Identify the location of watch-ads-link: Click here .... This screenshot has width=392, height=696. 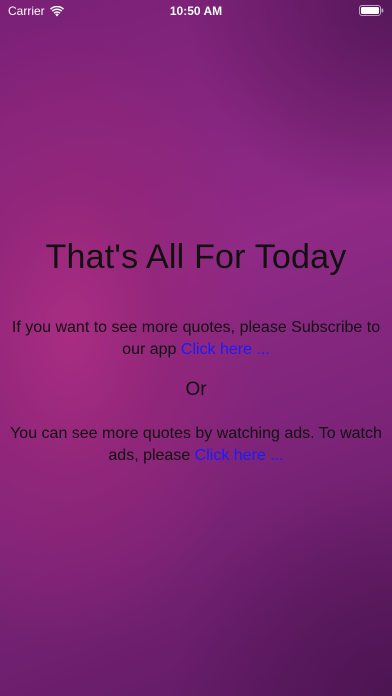
(239, 455).